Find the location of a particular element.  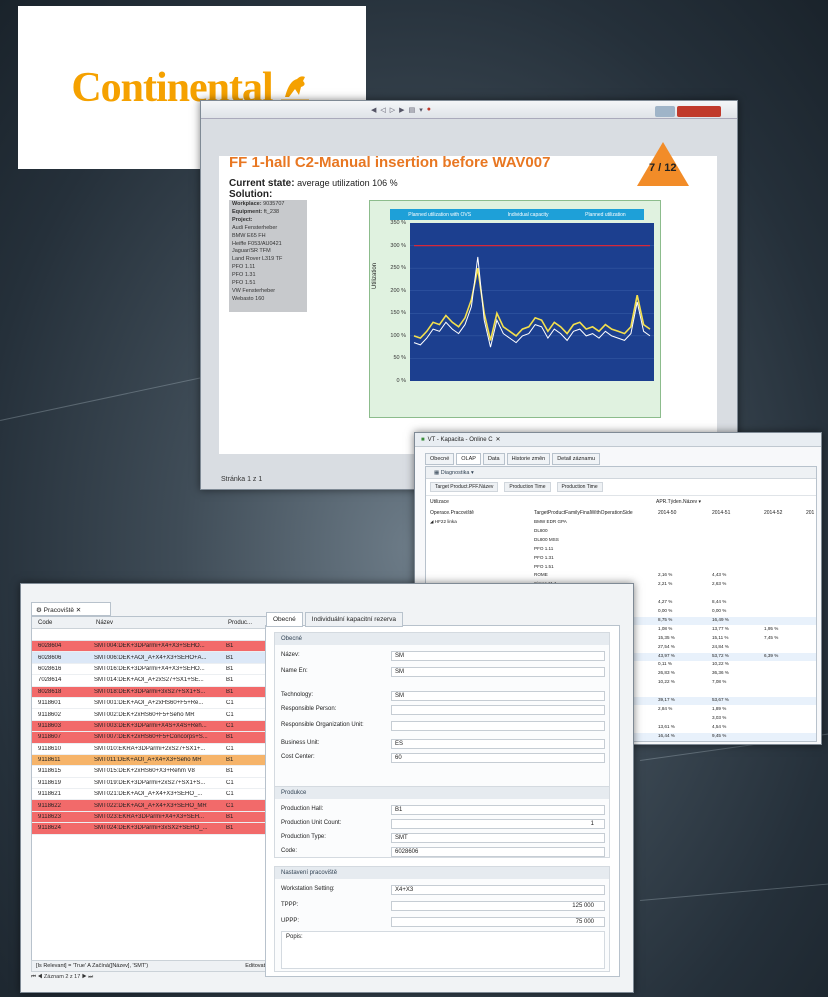

nav-next-icon: ▷ is located at coordinates (392, 110).